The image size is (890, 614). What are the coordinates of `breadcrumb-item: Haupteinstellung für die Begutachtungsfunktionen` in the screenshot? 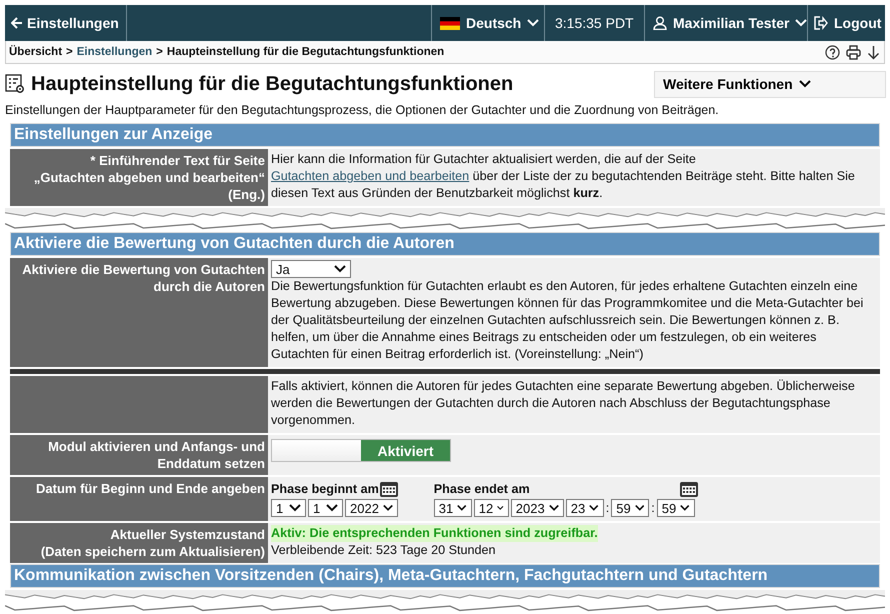 It's located at (305, 52).